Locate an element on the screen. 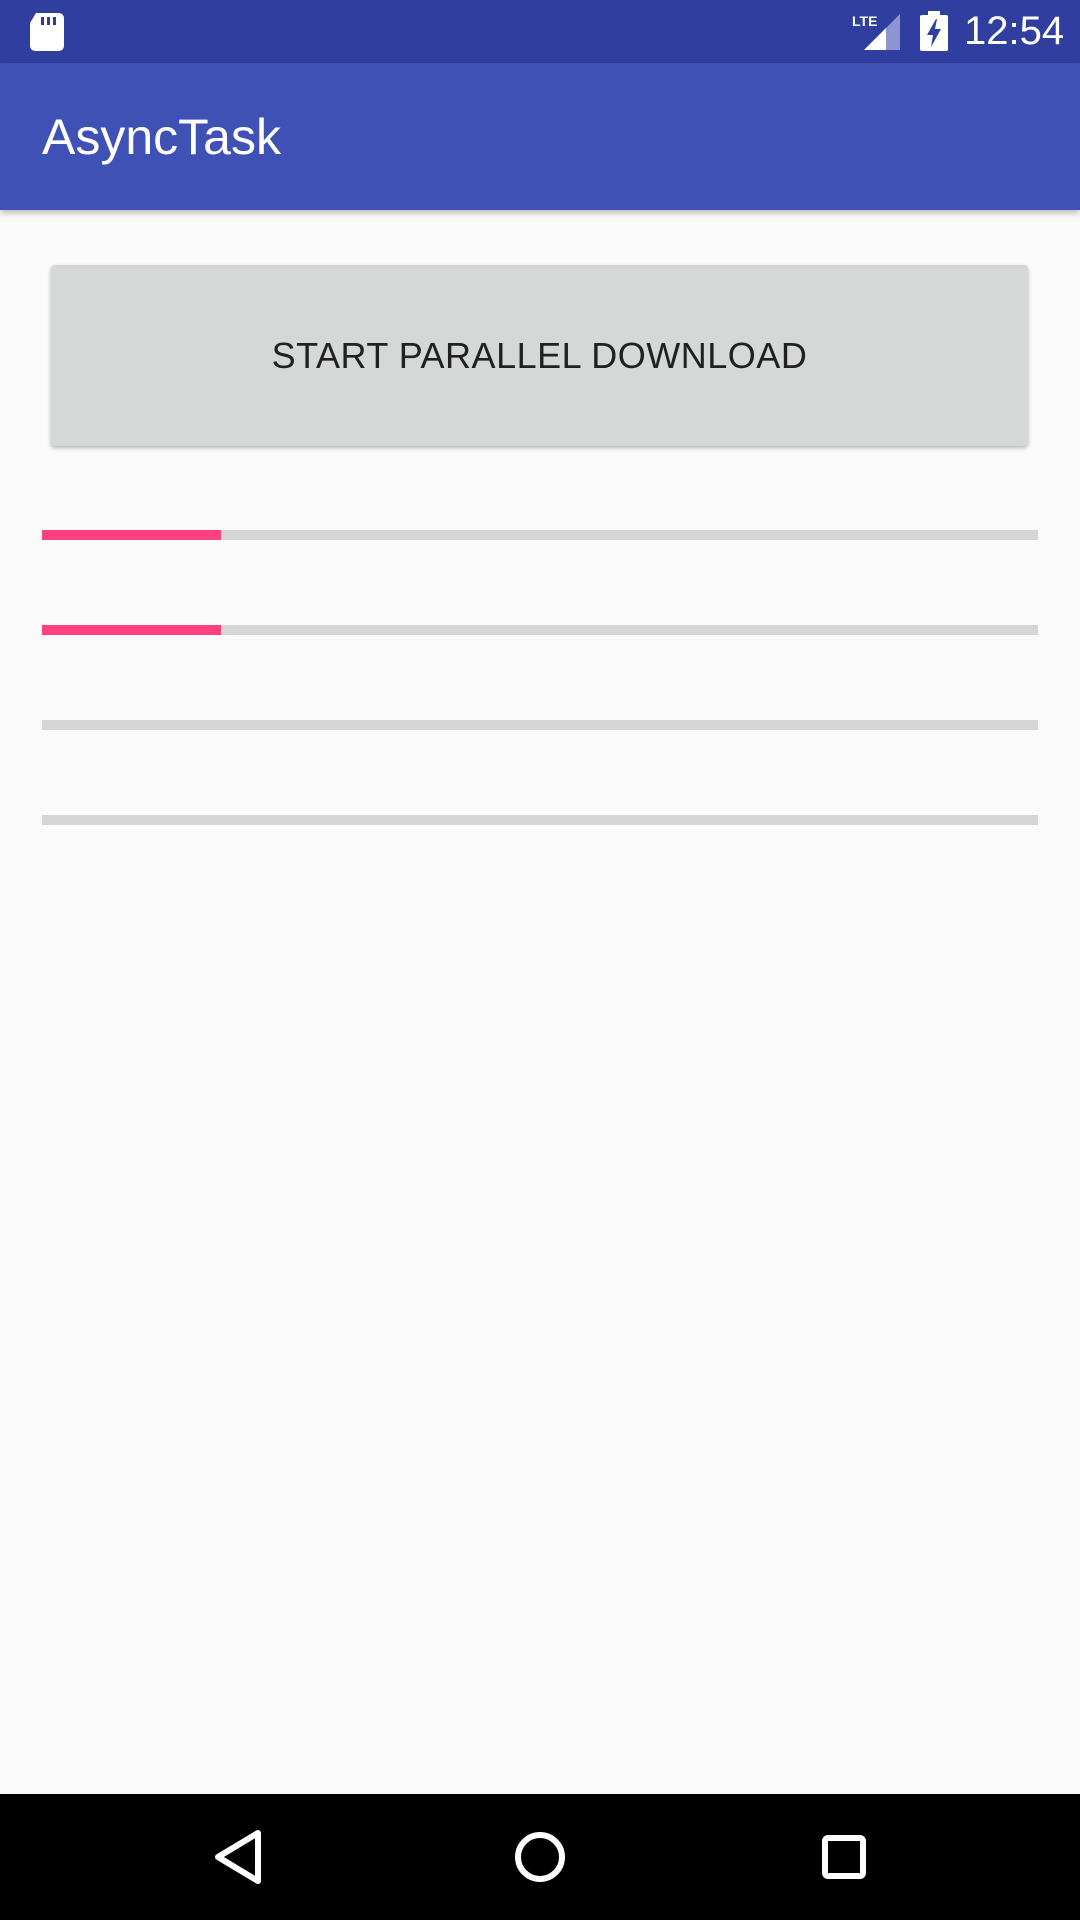  app-title: AsyncTask is located at coordinates (161, 137).